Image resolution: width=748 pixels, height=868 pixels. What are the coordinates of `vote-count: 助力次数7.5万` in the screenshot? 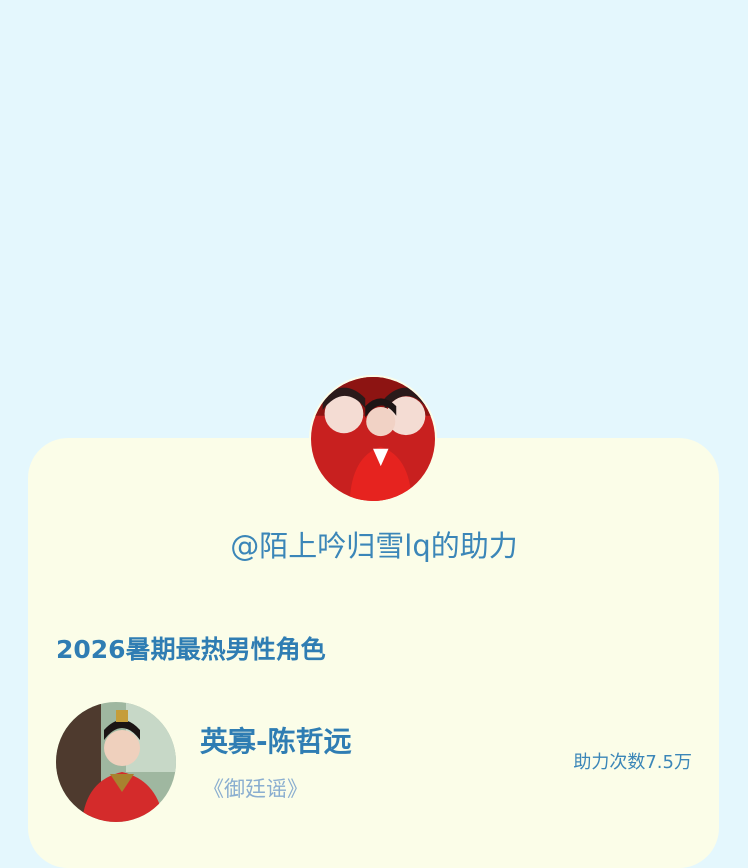 It's located at (632, 762).